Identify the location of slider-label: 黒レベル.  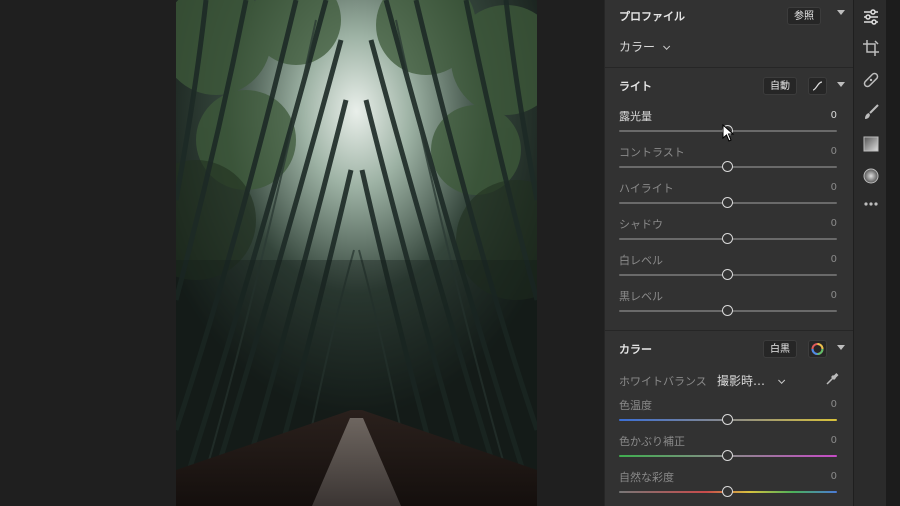
(641, 296).